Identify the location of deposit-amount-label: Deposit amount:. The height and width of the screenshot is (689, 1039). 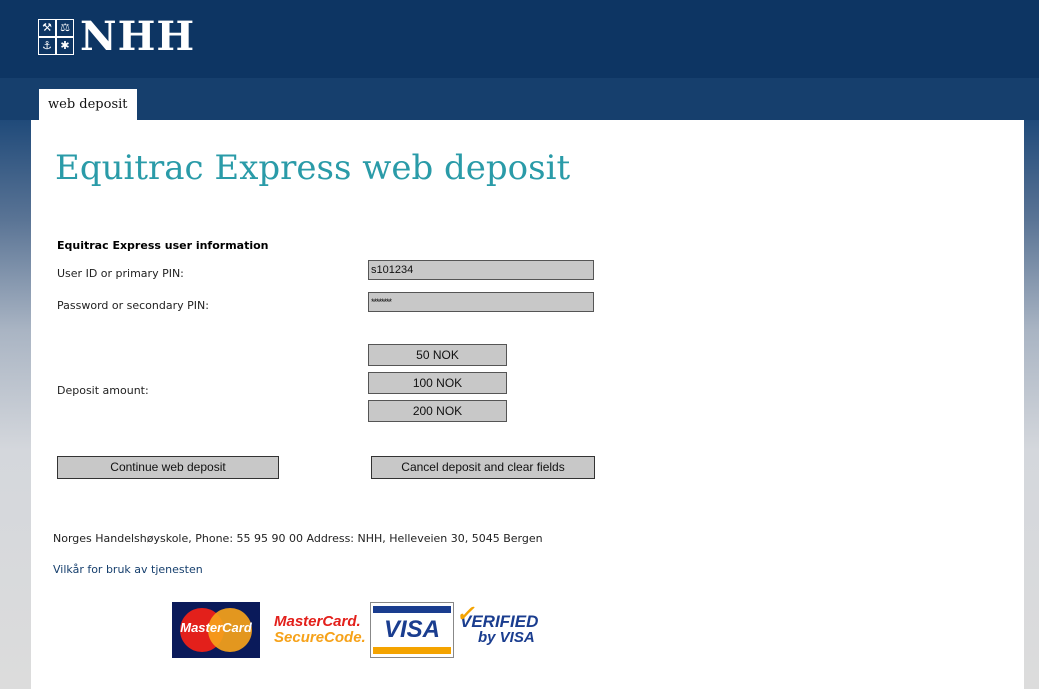
(103, 390).